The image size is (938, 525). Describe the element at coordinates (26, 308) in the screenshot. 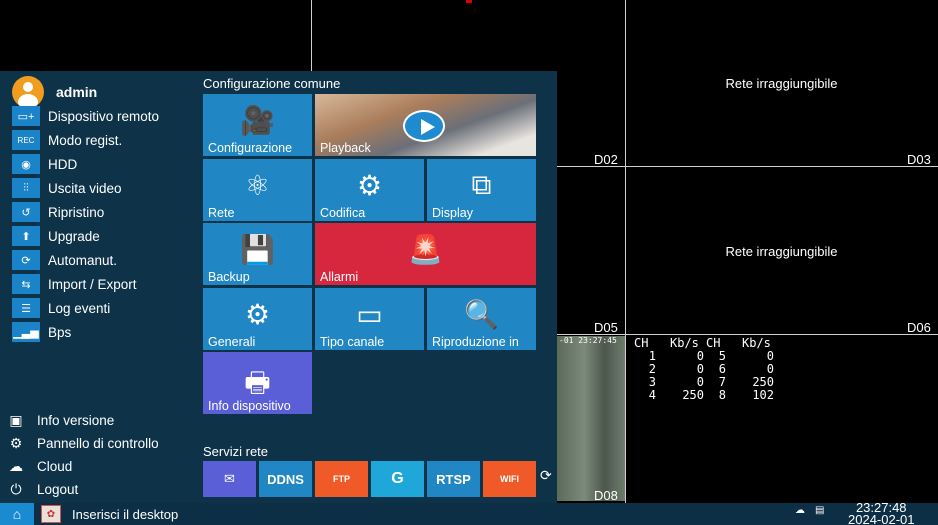

I see `log-icon: ☰` at that location.